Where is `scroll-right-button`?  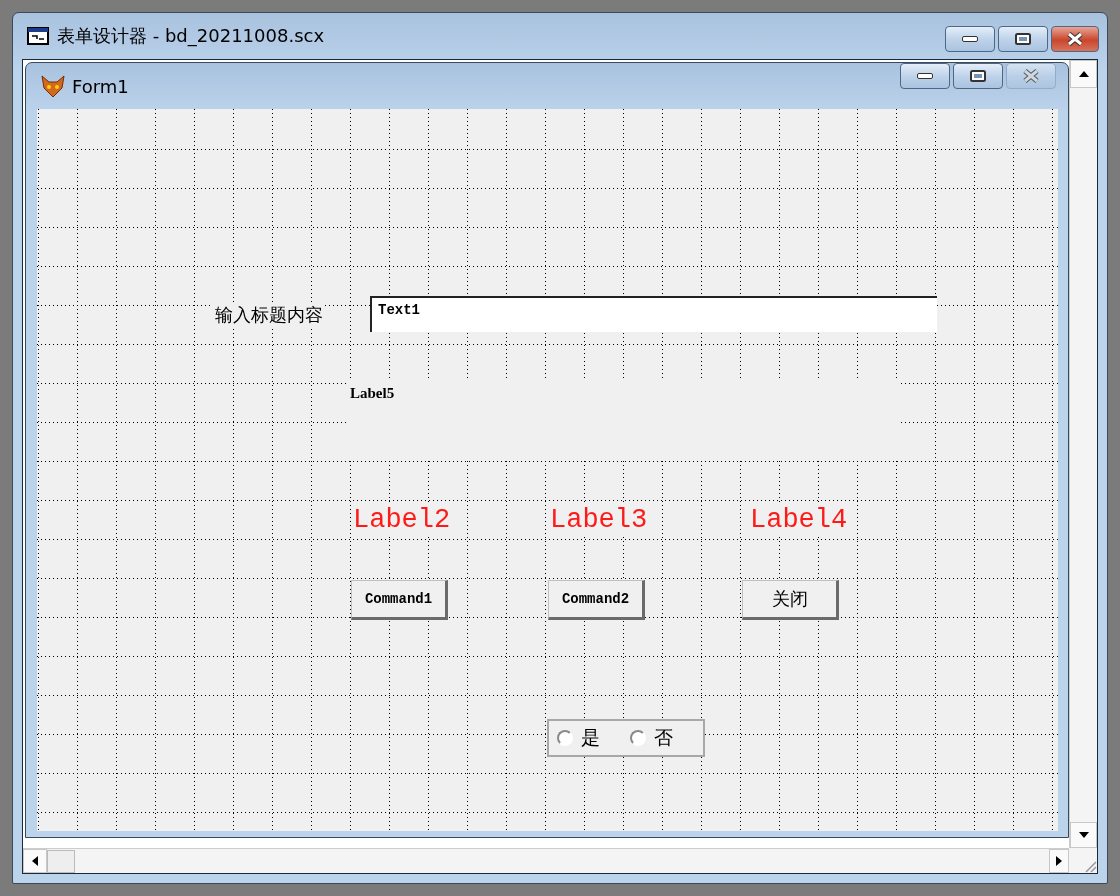
scroll-right-button is located at coordinates (1059, 861).